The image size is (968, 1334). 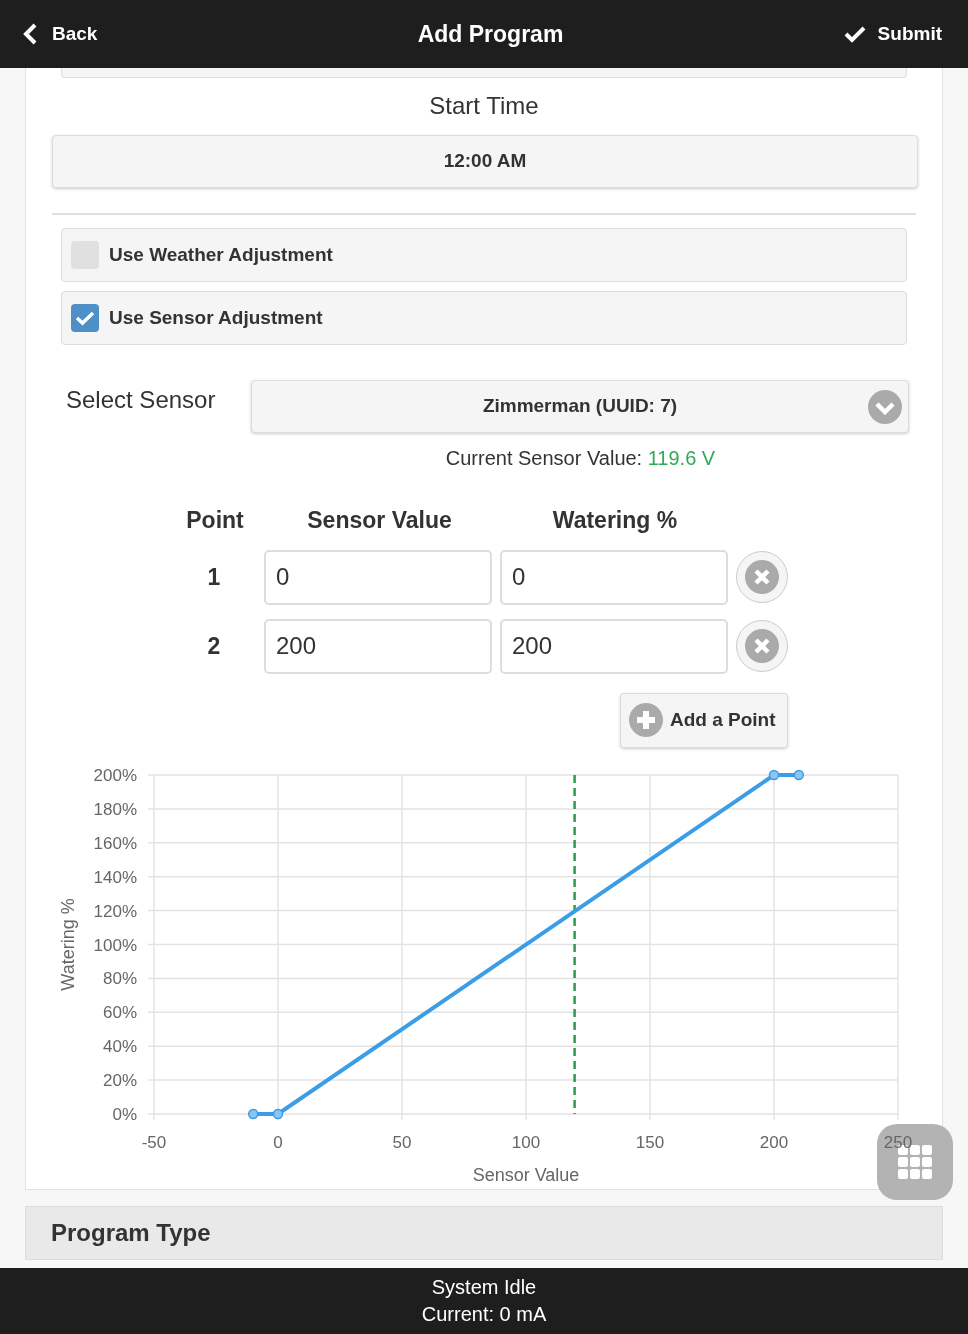 What do you see at coordinates (484, 1233) in the screenshot?
I see `section-header: Program Type` at bounding box center [484, 1233].